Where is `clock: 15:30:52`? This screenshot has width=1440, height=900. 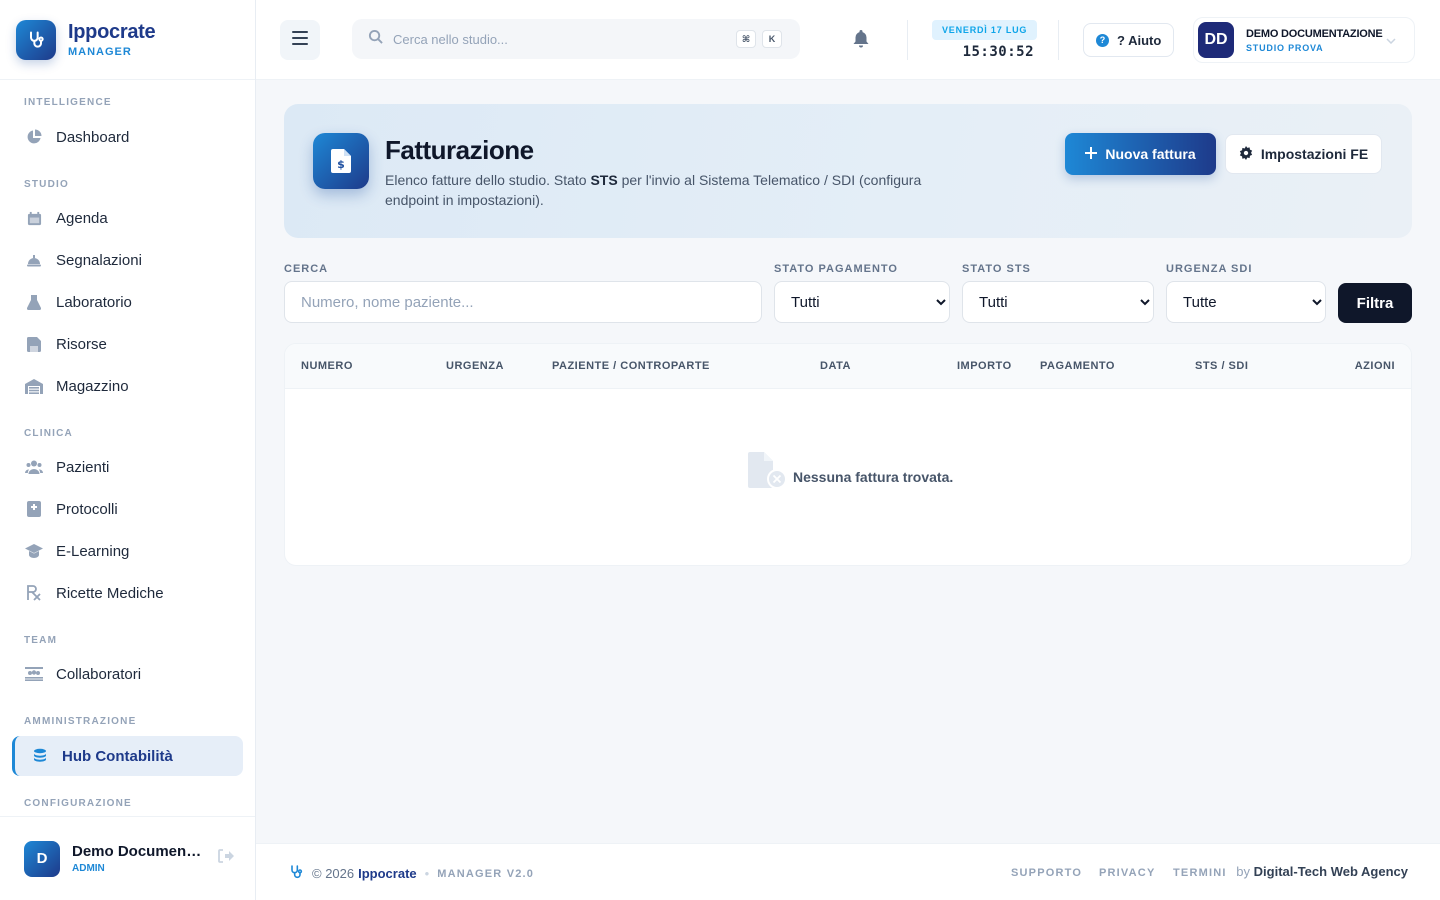
clock: 15:30:52 is located at coordinates (998, 52).